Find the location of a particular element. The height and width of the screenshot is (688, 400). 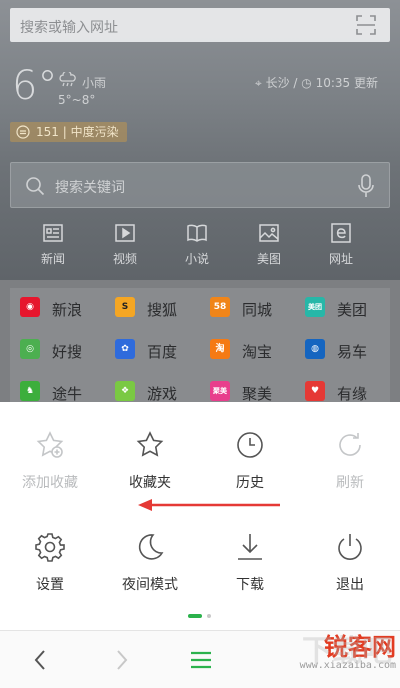

search-icon is located at coordinates (35, 186).